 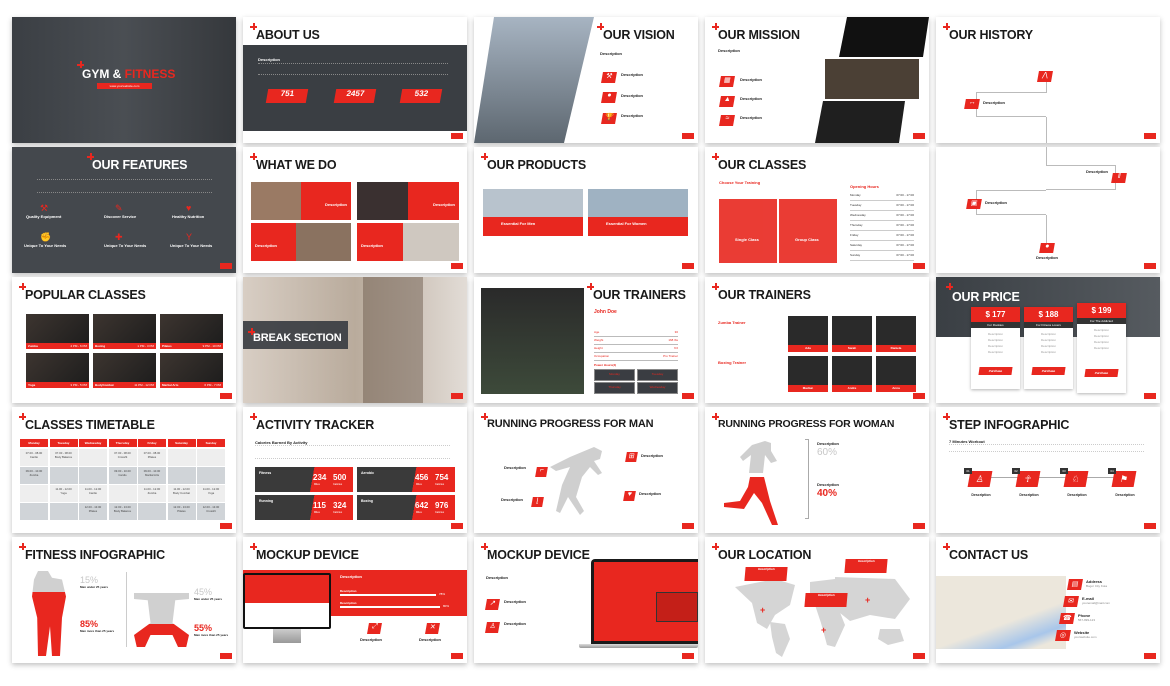 I want to click on slide-cover: GYM & FITNESS www.yourwebsite.com, so click(x=124, y=80).